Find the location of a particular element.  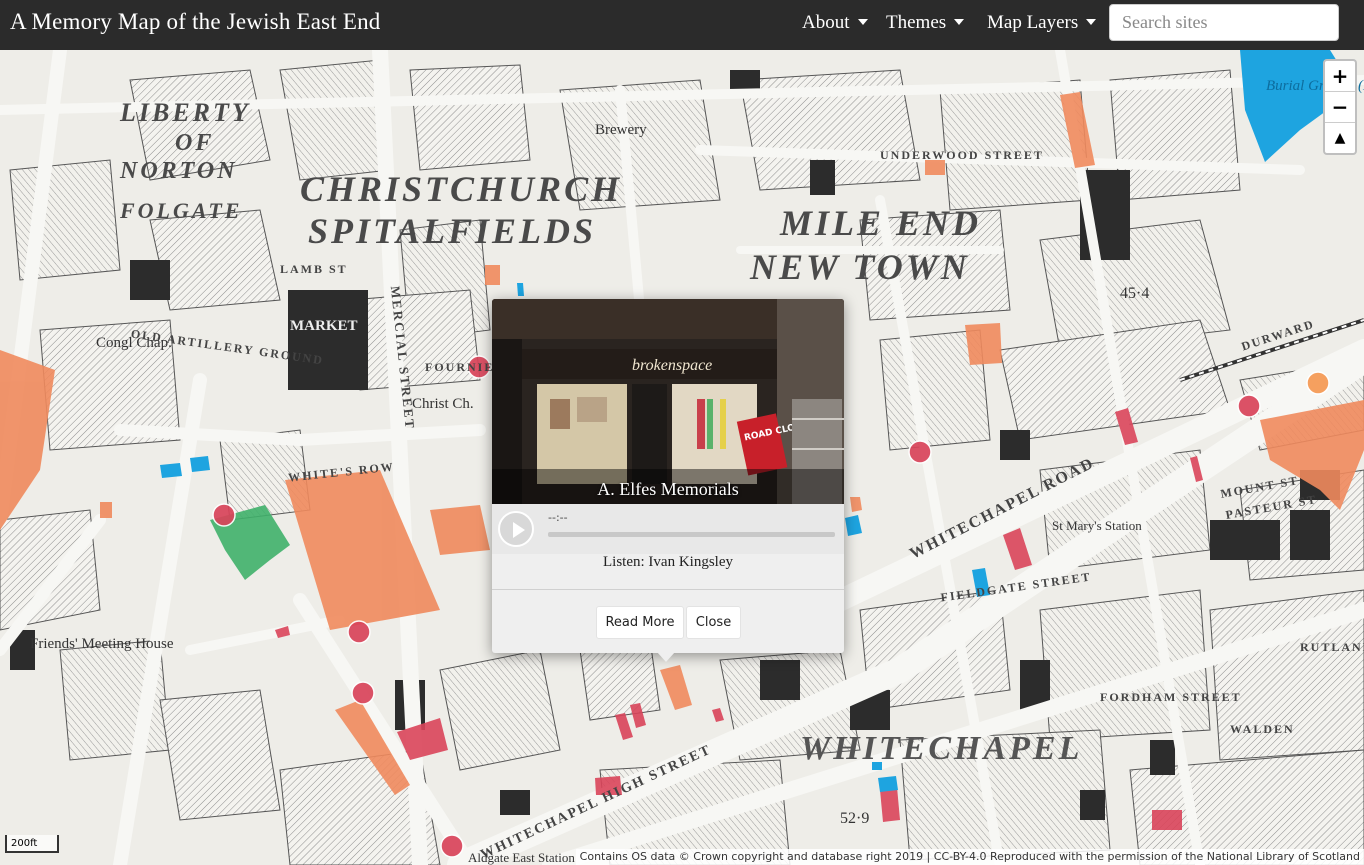

shopfront-image: brokenspace ROAD CLOSED is located at coordinates (668, 401).